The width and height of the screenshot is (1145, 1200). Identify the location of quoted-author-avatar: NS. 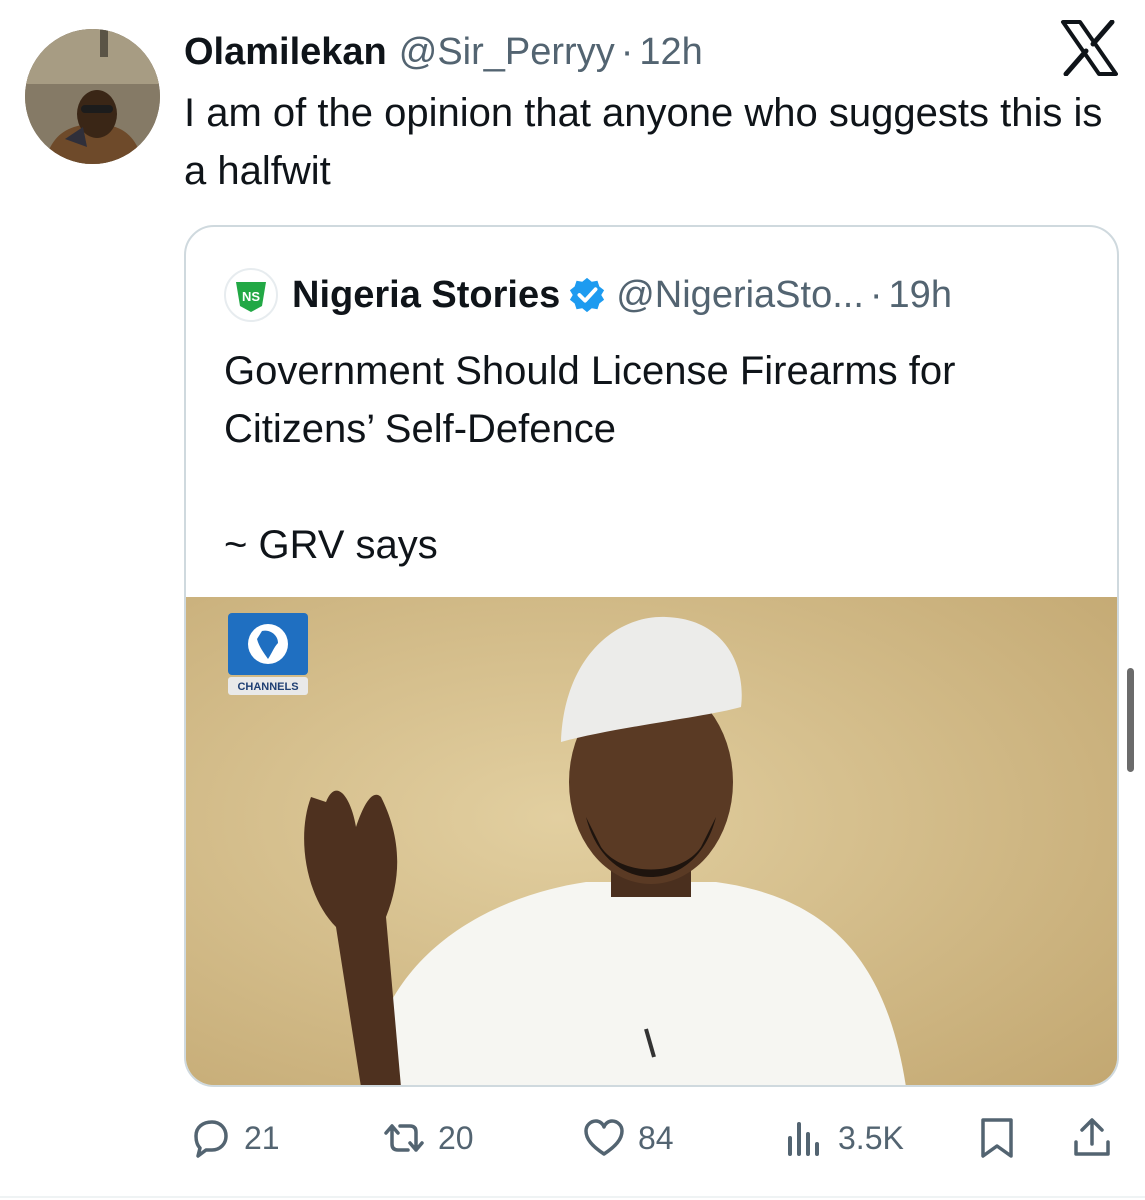
(251, 295).